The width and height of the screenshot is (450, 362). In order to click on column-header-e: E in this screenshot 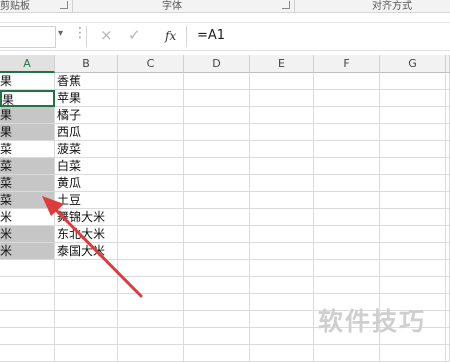, I will do `click(282, 64)`.